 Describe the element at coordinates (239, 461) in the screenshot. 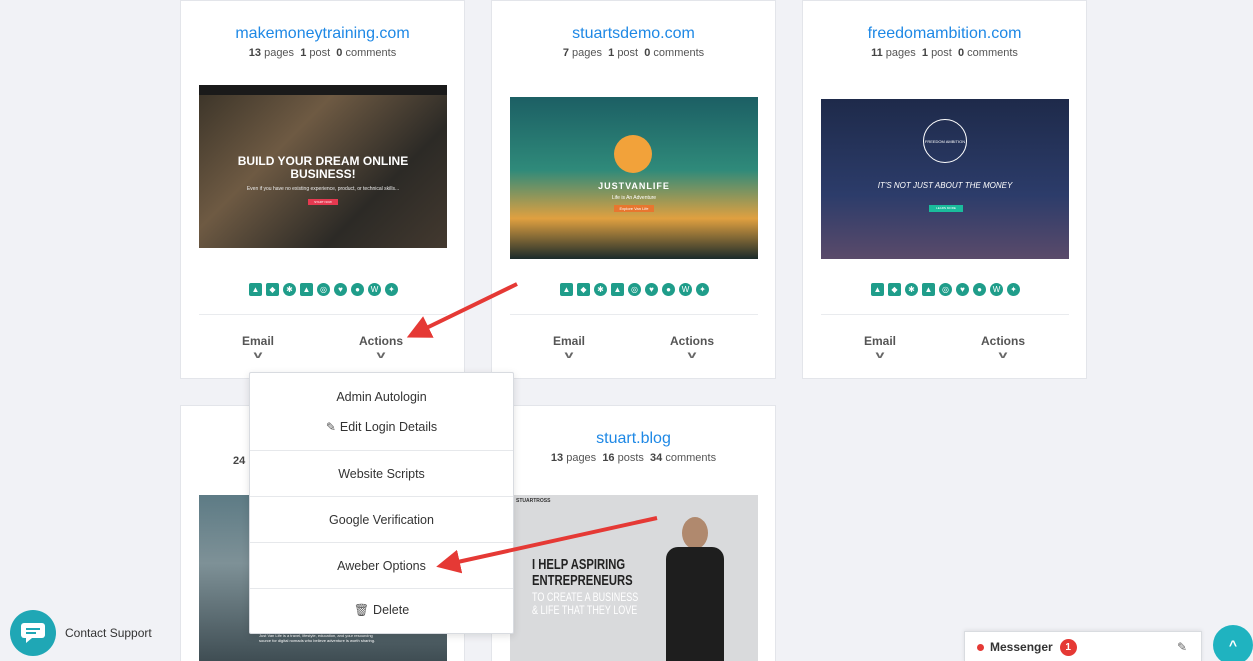

I see `site-stats: 24` at that location.